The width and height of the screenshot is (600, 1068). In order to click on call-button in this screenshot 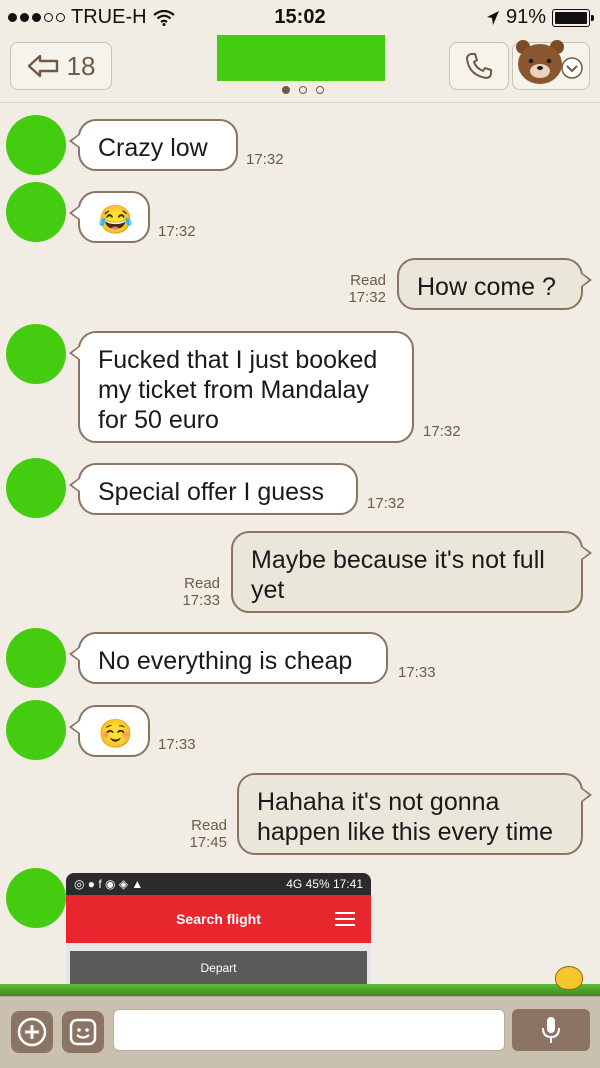, I will do `click(479, 66)`.